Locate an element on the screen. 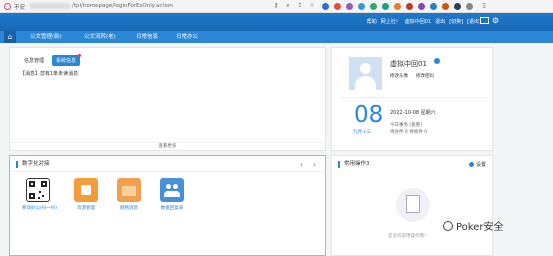  avatar is located at coordinates (365, 73).